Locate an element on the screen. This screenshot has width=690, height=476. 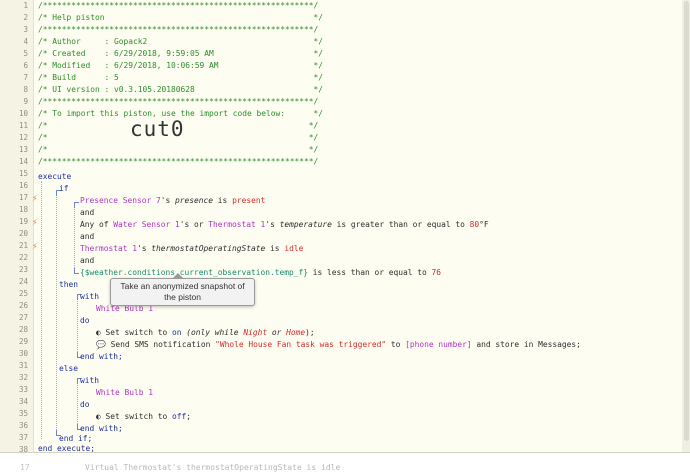
line-number: 24 is located at coordinates (23, 281).